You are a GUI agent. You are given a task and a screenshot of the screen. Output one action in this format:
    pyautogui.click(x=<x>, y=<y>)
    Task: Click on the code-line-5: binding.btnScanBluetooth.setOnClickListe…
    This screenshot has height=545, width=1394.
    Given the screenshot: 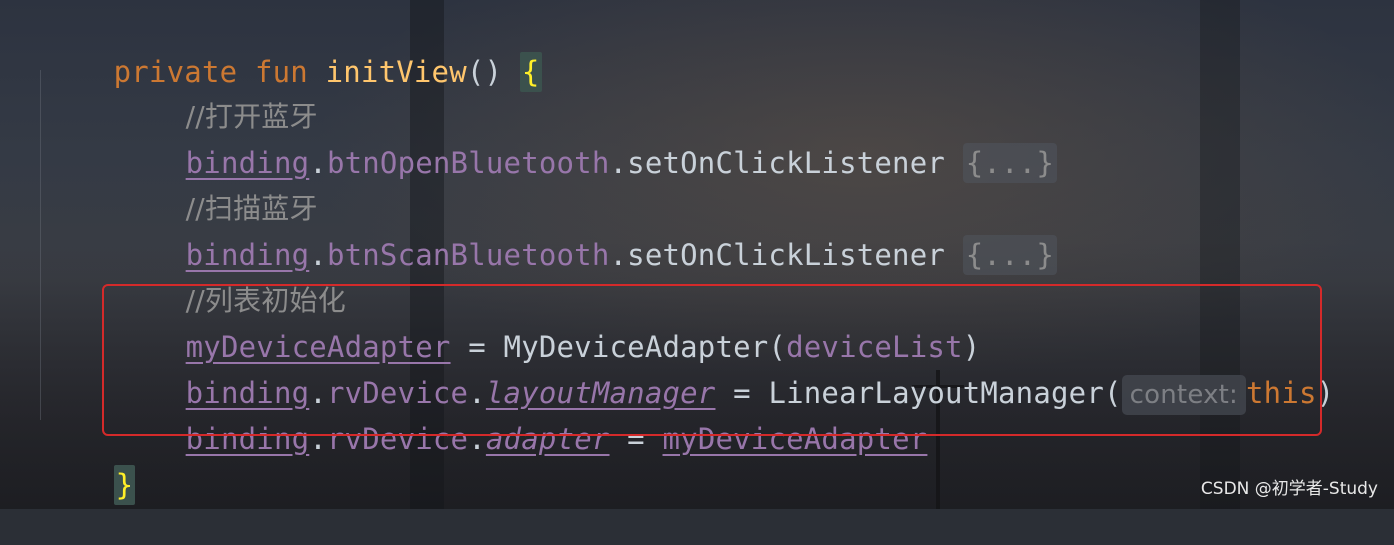 What is the action you would take?
    pyautogui.click(x=586, y=235)
    